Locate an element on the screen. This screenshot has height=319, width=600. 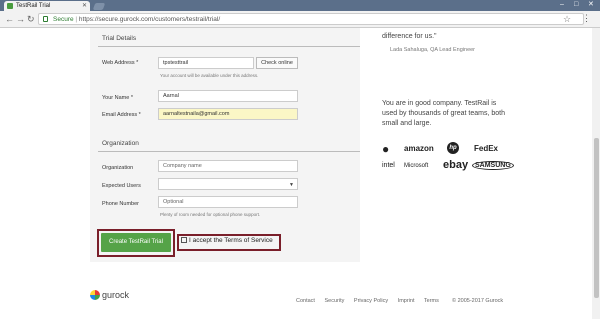
phone-label: Phone Number is located at coordinates (120, 204).